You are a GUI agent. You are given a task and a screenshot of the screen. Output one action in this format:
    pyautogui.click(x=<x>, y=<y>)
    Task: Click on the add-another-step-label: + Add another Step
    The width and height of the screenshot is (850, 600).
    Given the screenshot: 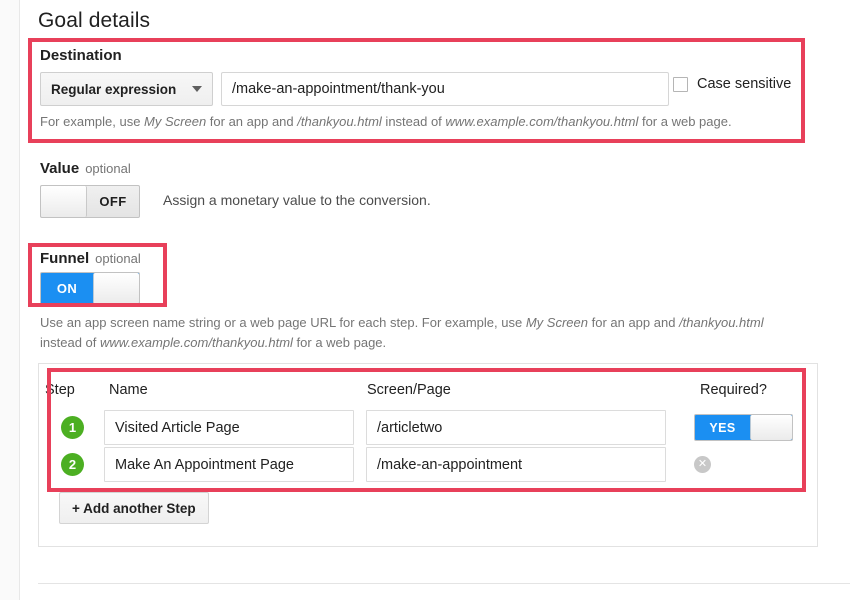 What is the action you would take?
    pyautogui.click(x=134, y=508)
    